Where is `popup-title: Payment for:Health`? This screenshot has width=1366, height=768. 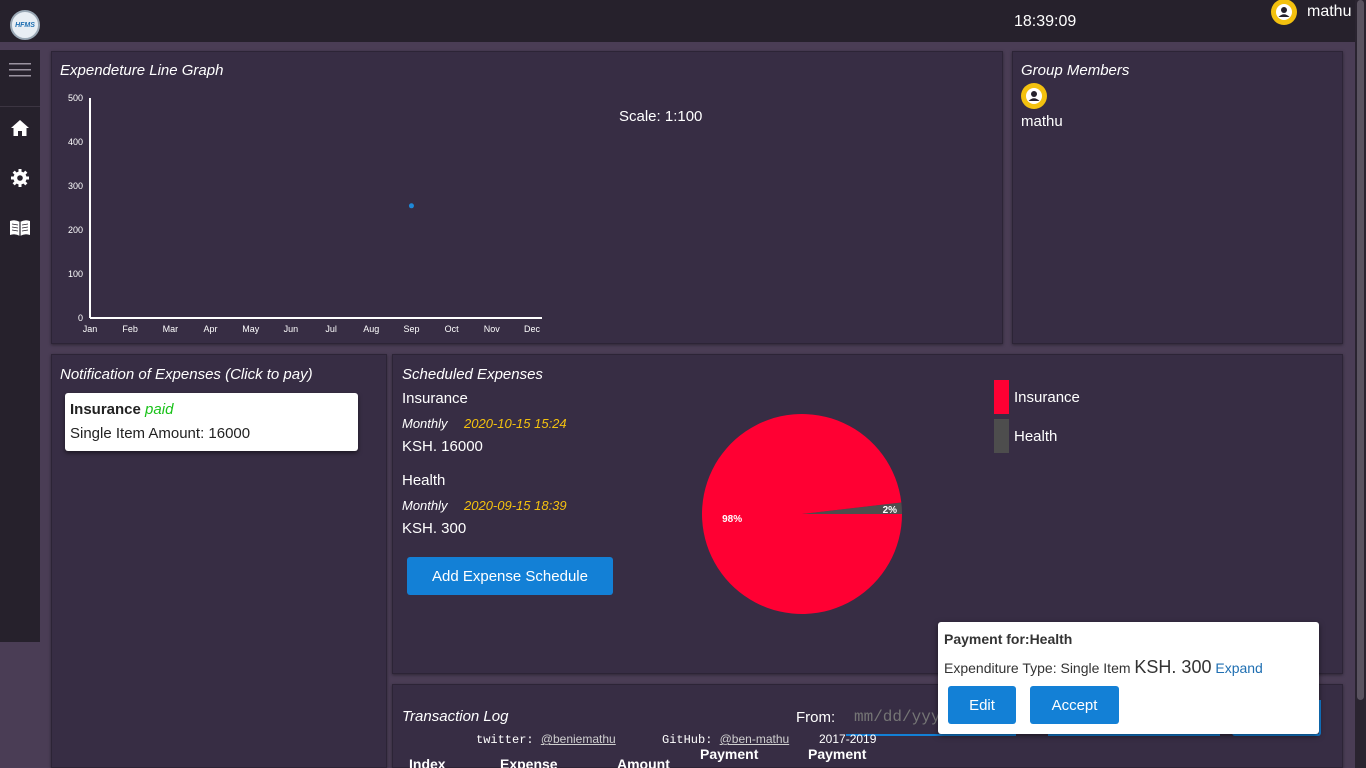 popup-title: Payment for:Health is located at coordinates (1008, 639).